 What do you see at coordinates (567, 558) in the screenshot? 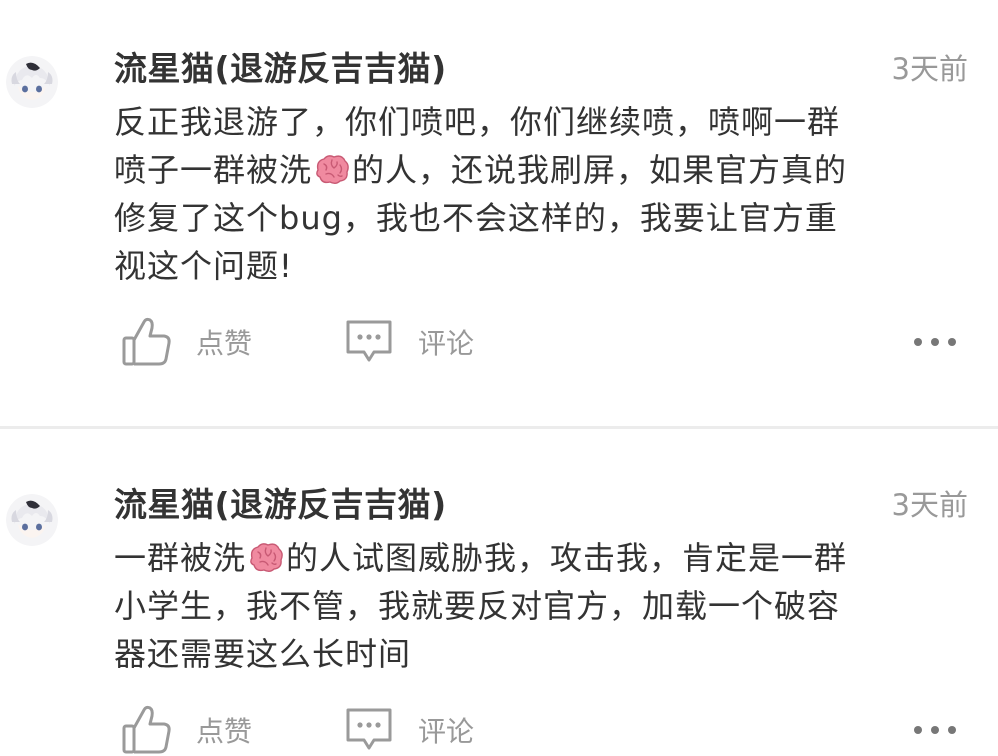
I see `content-text: 的人试图威胁我，攻击我，肯定是一群` at bounding box center [567, 558].